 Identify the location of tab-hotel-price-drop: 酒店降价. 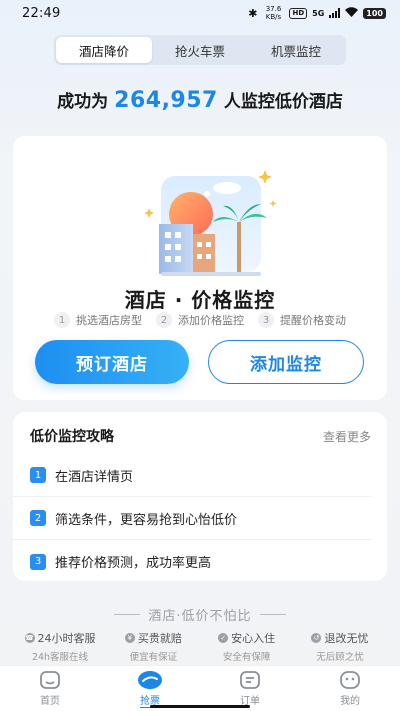
(104, 50).